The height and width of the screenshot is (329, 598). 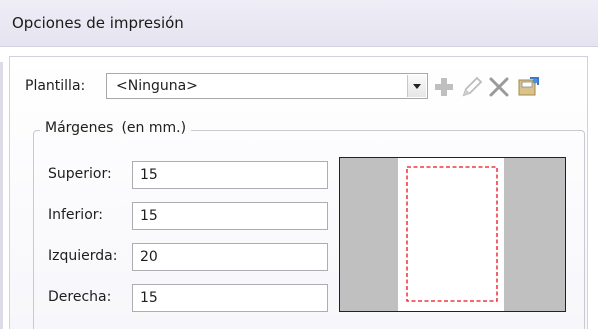 What do you see at coordinates (1, 195) in the screenshot?
I see `left-edge-strip` at bounding box center [1, 195].